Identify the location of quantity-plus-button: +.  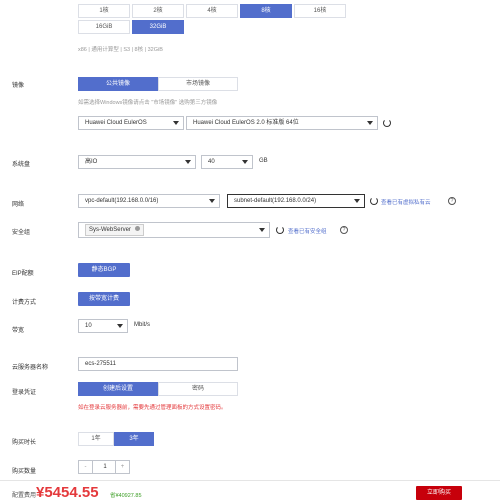
(122, 467).